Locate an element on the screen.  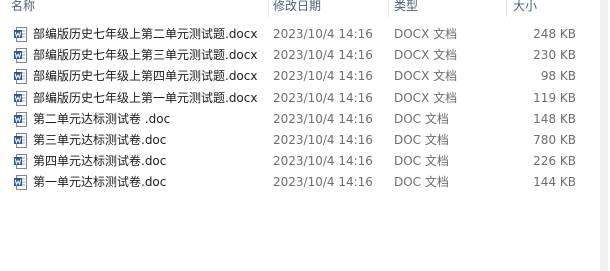
file-row: 第一单元达标测试卷.doc 2023/10/4 14:16 DOC 文档 144 KB is located at coordinates (288, 182).